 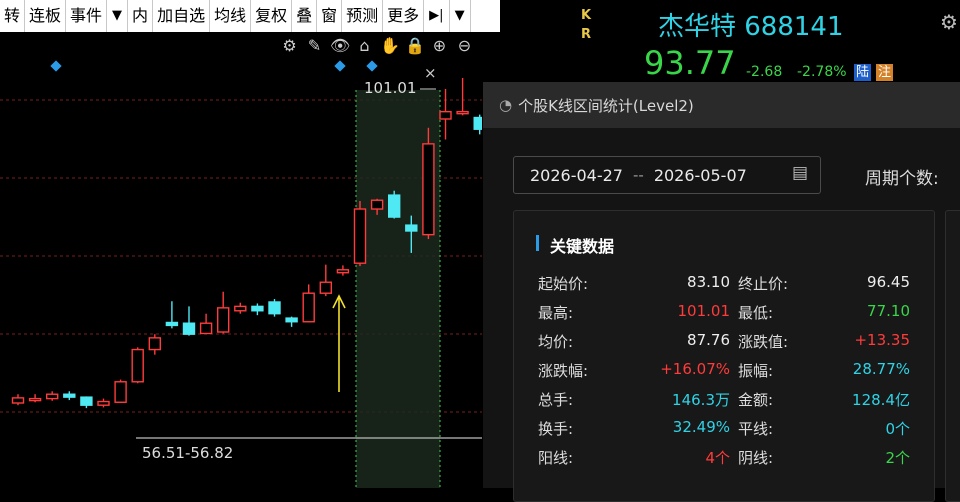 What do you see at coordinates (582, 246) in the screenshot?
I see `section-title: 关键数据` at bounding box center [582, 246].